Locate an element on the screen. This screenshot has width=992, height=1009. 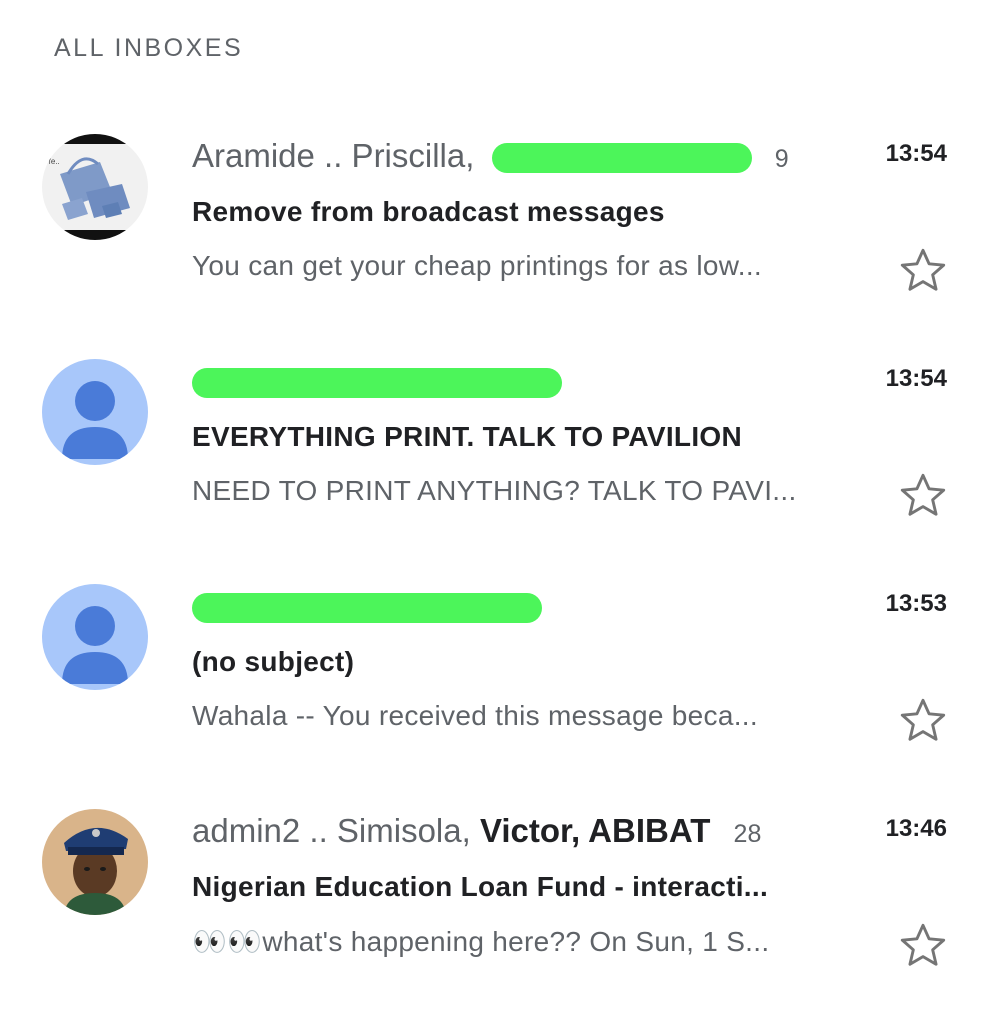
sender-line: admin2 .. Simisola, Victor, ABIBAT 28 is located at coordinates (476, 831).